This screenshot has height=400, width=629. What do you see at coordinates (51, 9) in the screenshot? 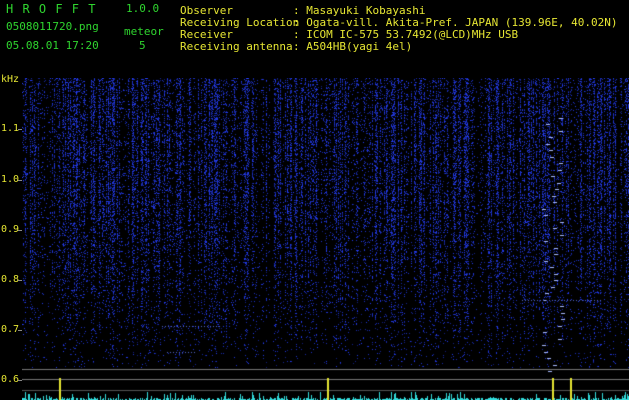
I see `app-title: H R O F F T` at bounding box center [51, 9].